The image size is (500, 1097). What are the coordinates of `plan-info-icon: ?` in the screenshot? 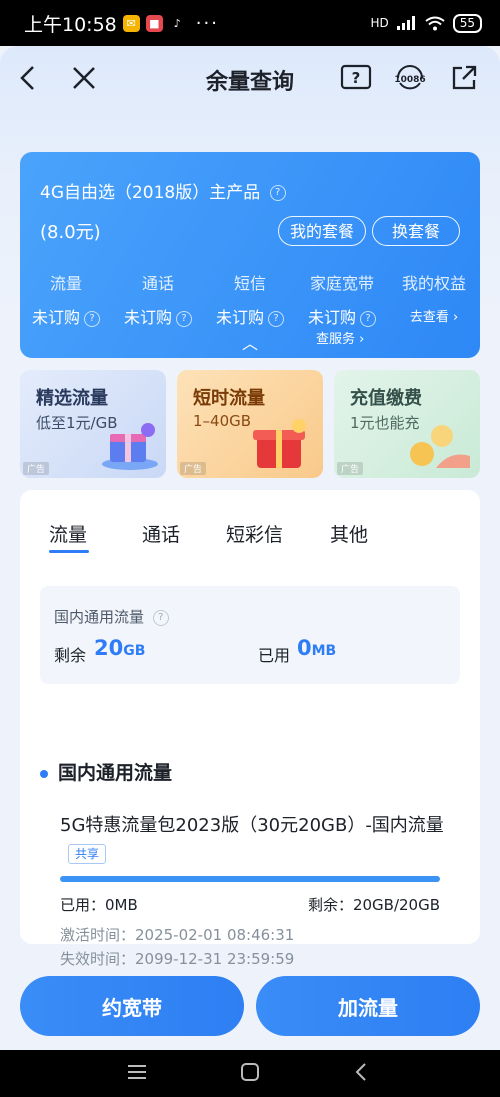 It's located at (277, 193).